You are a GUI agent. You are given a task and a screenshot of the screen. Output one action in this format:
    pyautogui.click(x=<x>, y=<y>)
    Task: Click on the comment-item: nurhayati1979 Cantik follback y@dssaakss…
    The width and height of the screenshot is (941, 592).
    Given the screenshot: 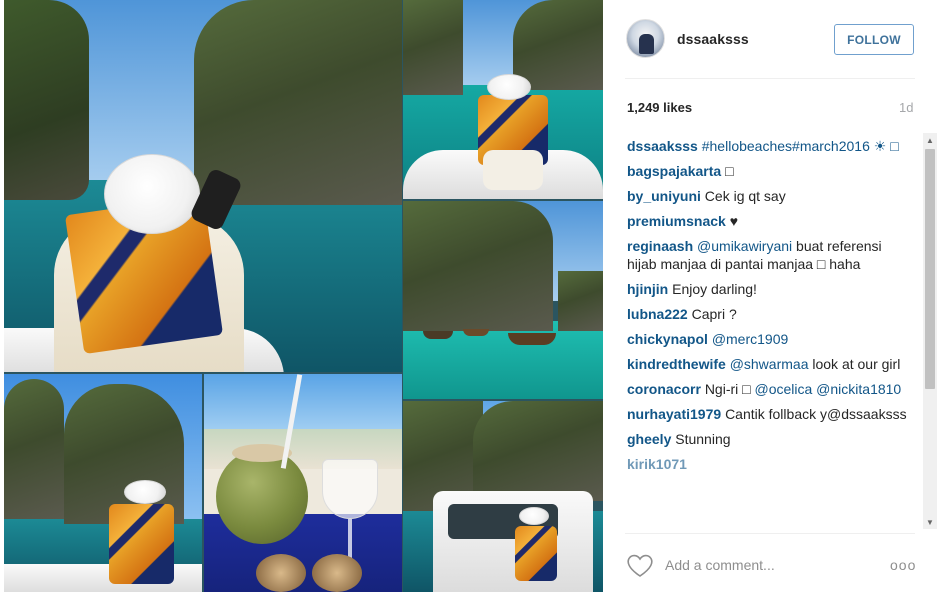 What is the action you would take?
    pyautogui.click(x=770, y=414)
    